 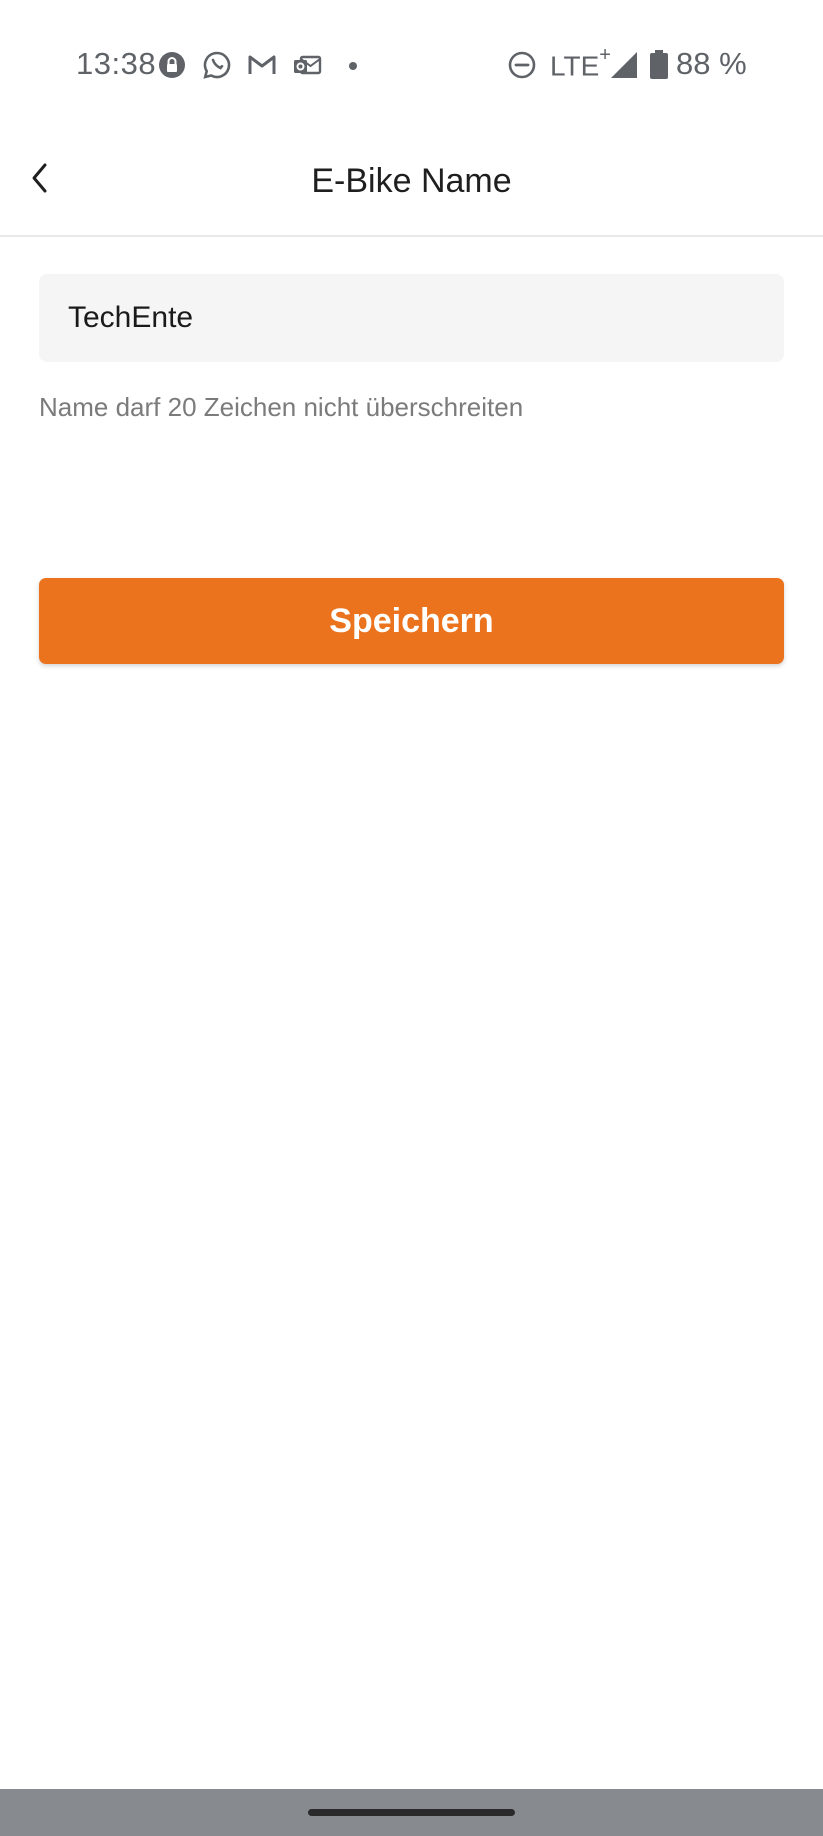 I want to click on status-time: 13:38, so click(x=116, y=63).